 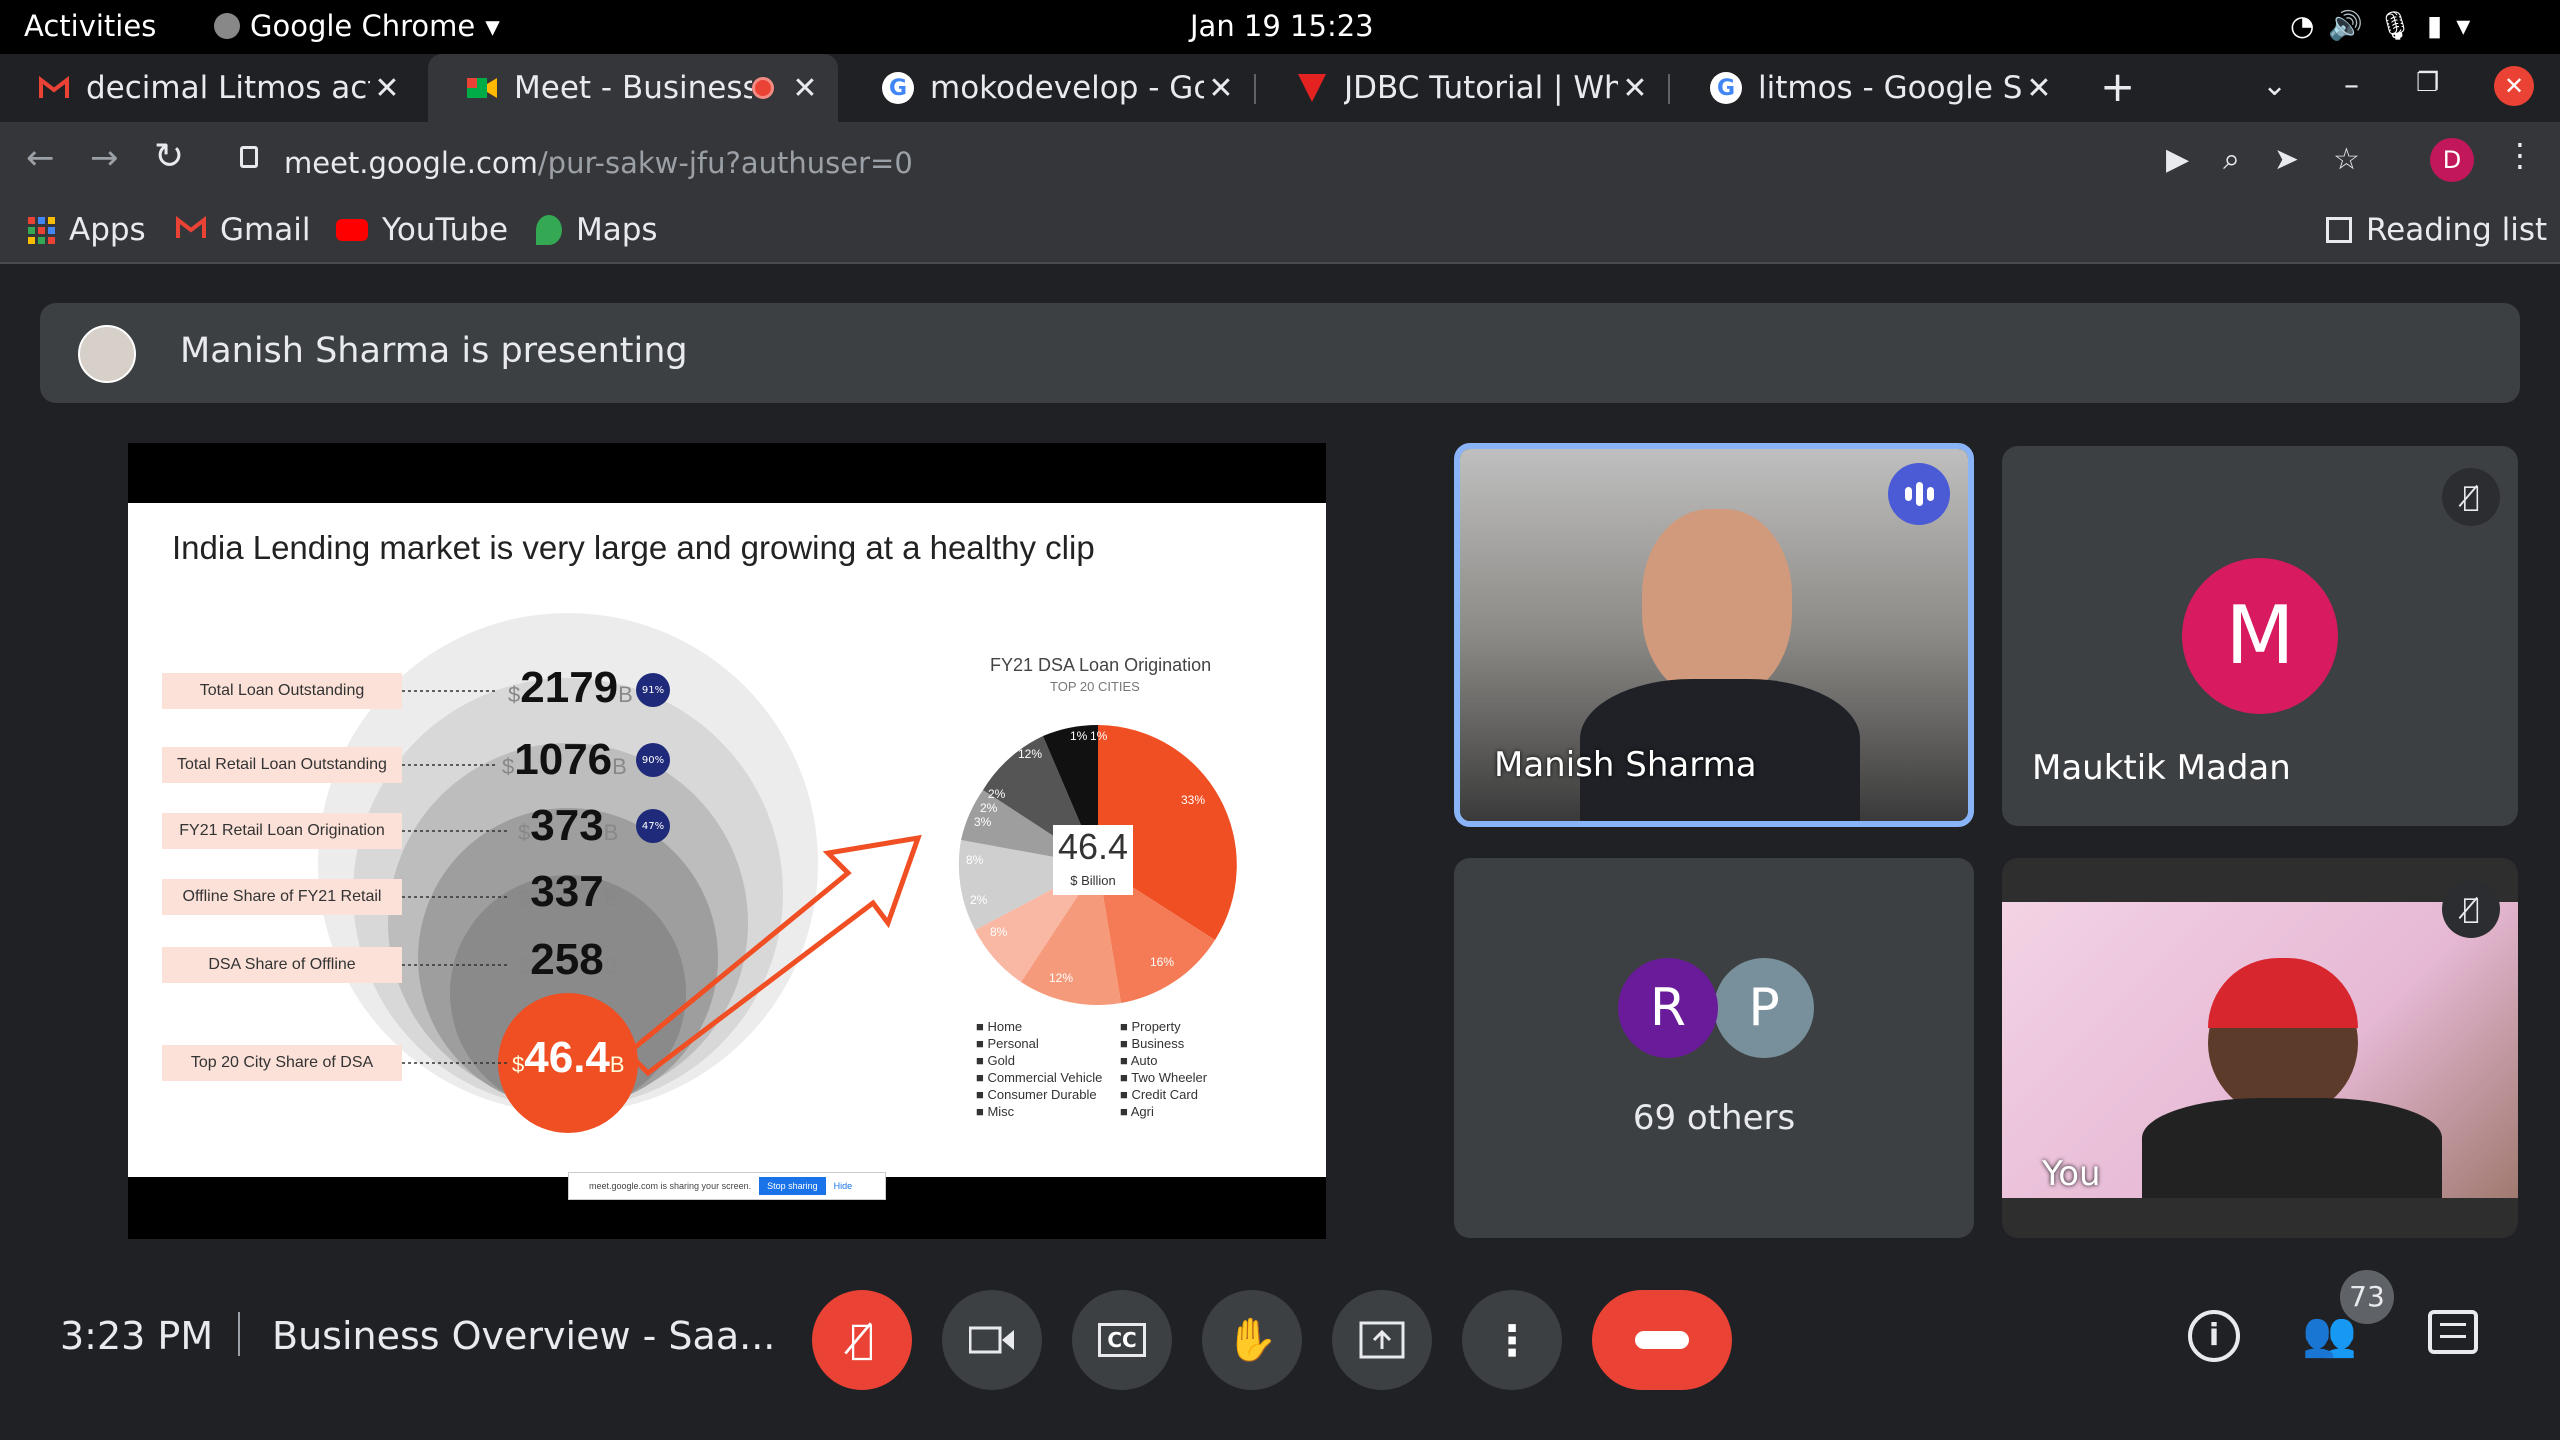 I want to click on app-menu: Google Chrome ▾, so click(x=357, y=26).